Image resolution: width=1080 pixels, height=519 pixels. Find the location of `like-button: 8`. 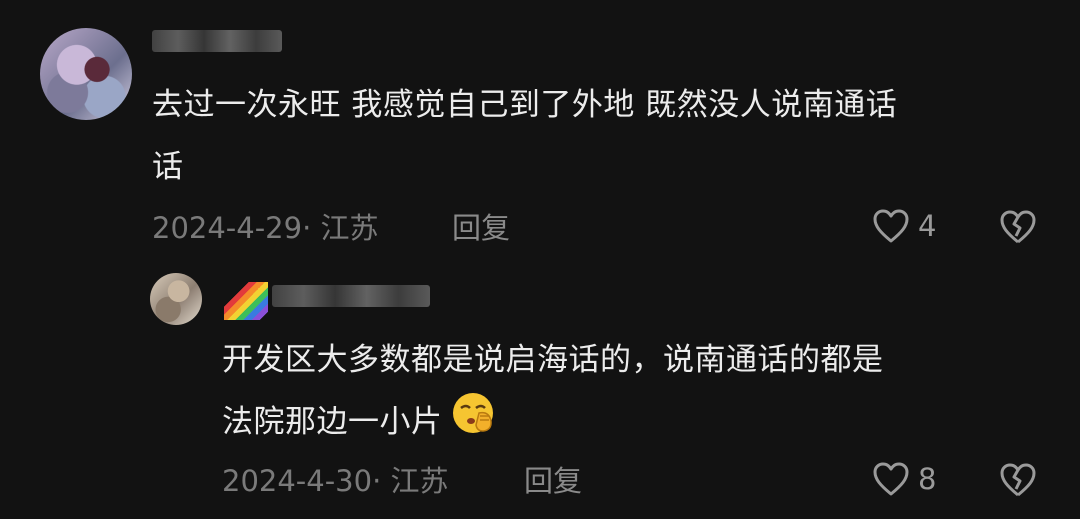

like-button: 8 is located at coordinates (904, 479).